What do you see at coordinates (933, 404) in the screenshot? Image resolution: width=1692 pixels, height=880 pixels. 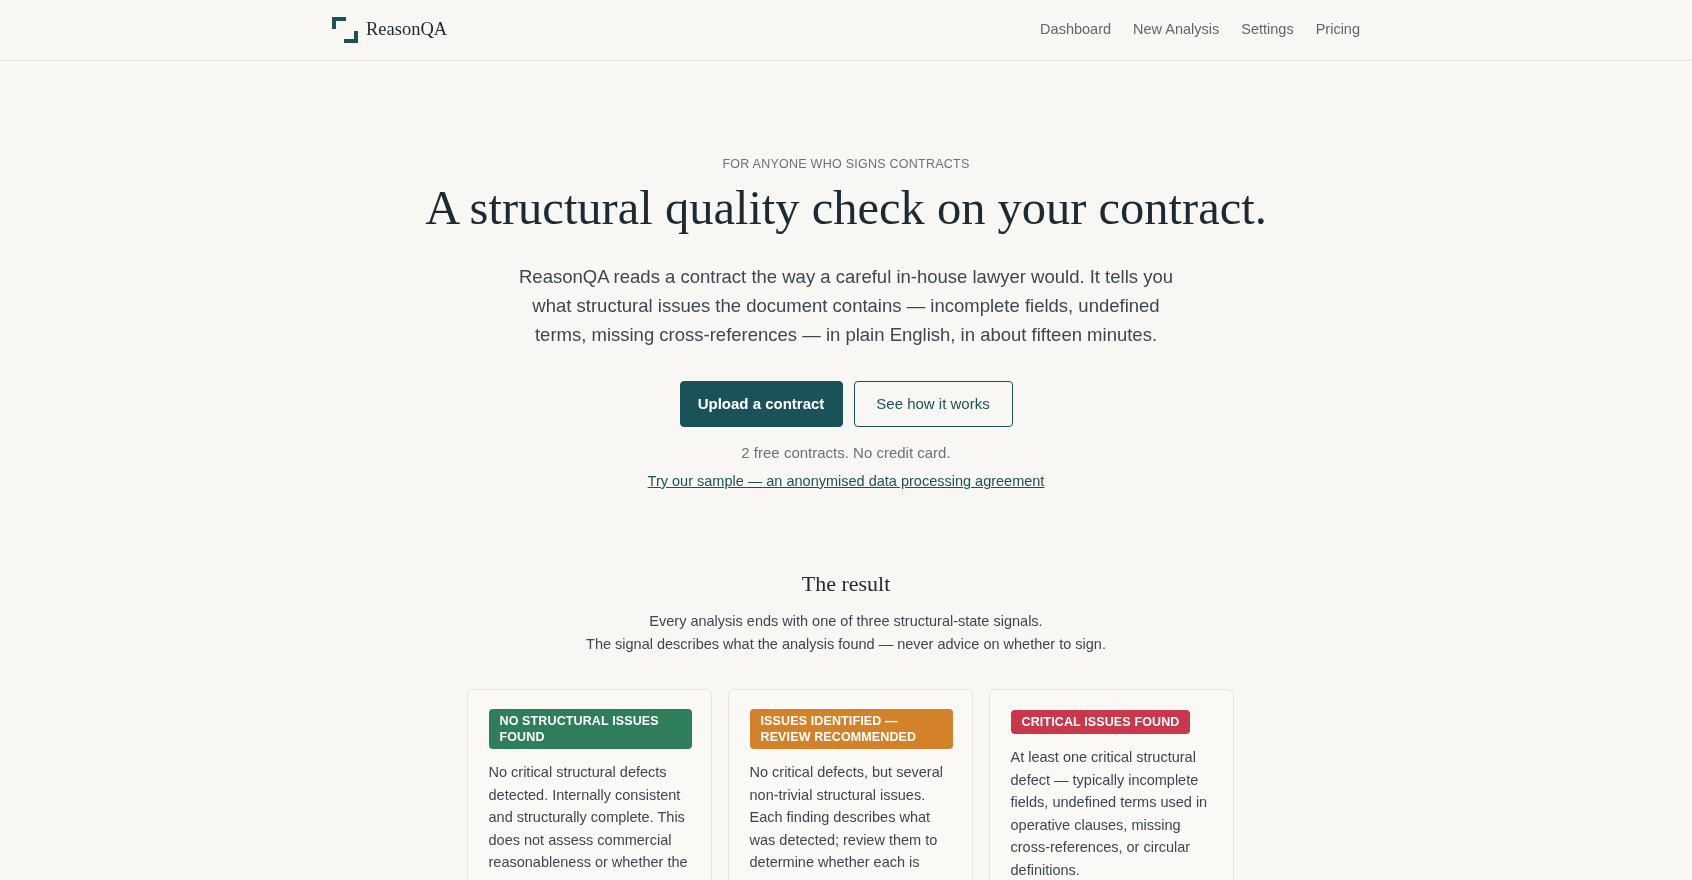 I see `how-it-works-button: See how it works` at bounding box center [933, 404].